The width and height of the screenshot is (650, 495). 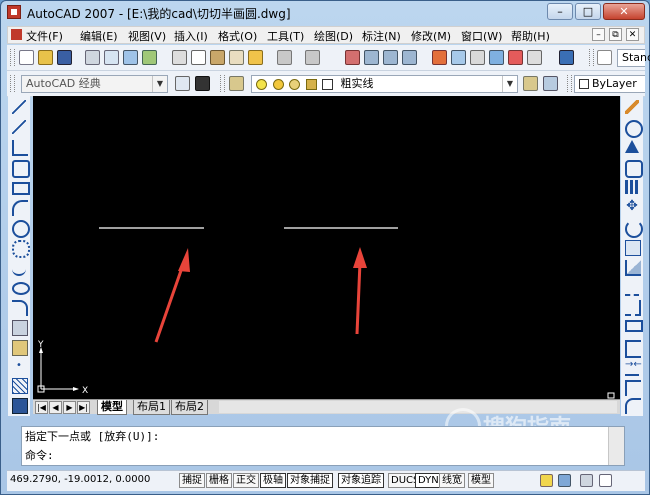 What do you see at coordinates (481, 480) in the screenshot?
I see `model-toggle: 模型` at bounding box center [481, 480].